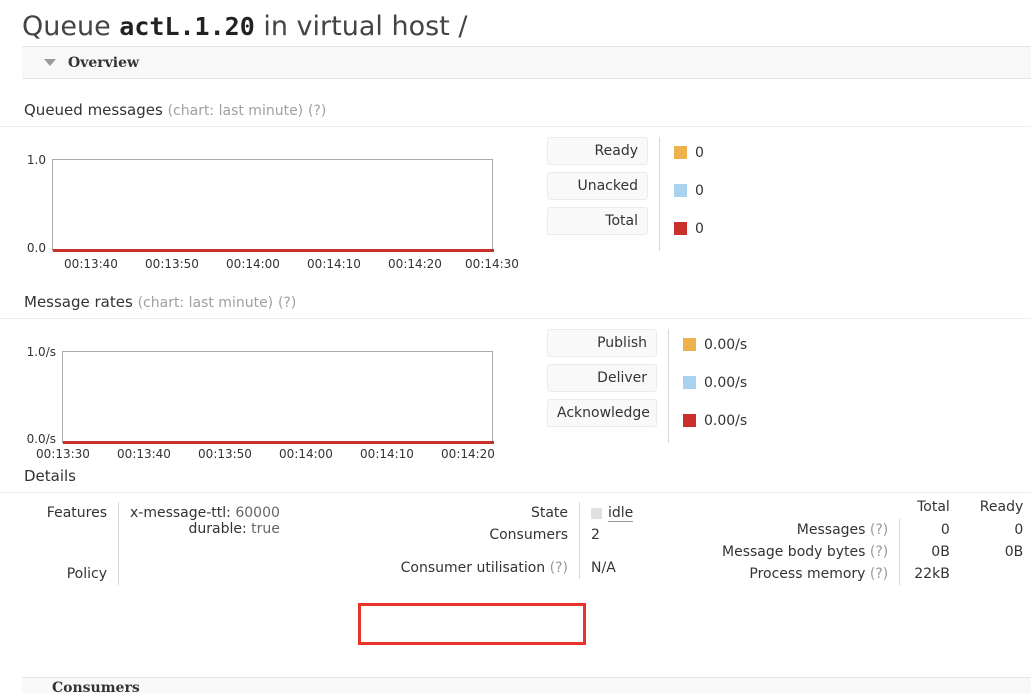 Image resolution: width=1031 pixels, height=693 pixels. I want to click on process-memory-help-icon: (?), so click(879, 574).